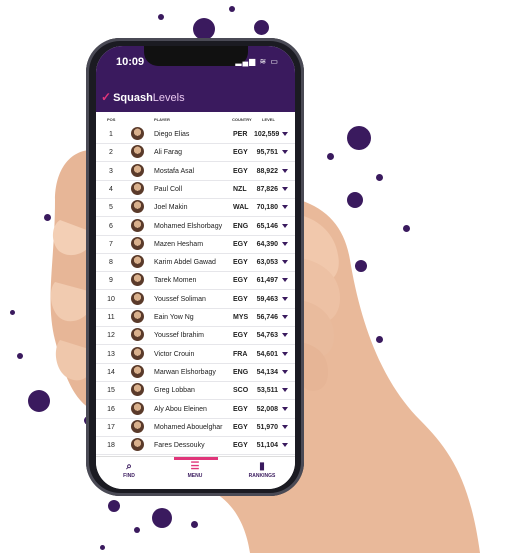  Describe the element at coordinates (174, 390) in the screenshot. I see `player-name: Greg Lobban` at that location.